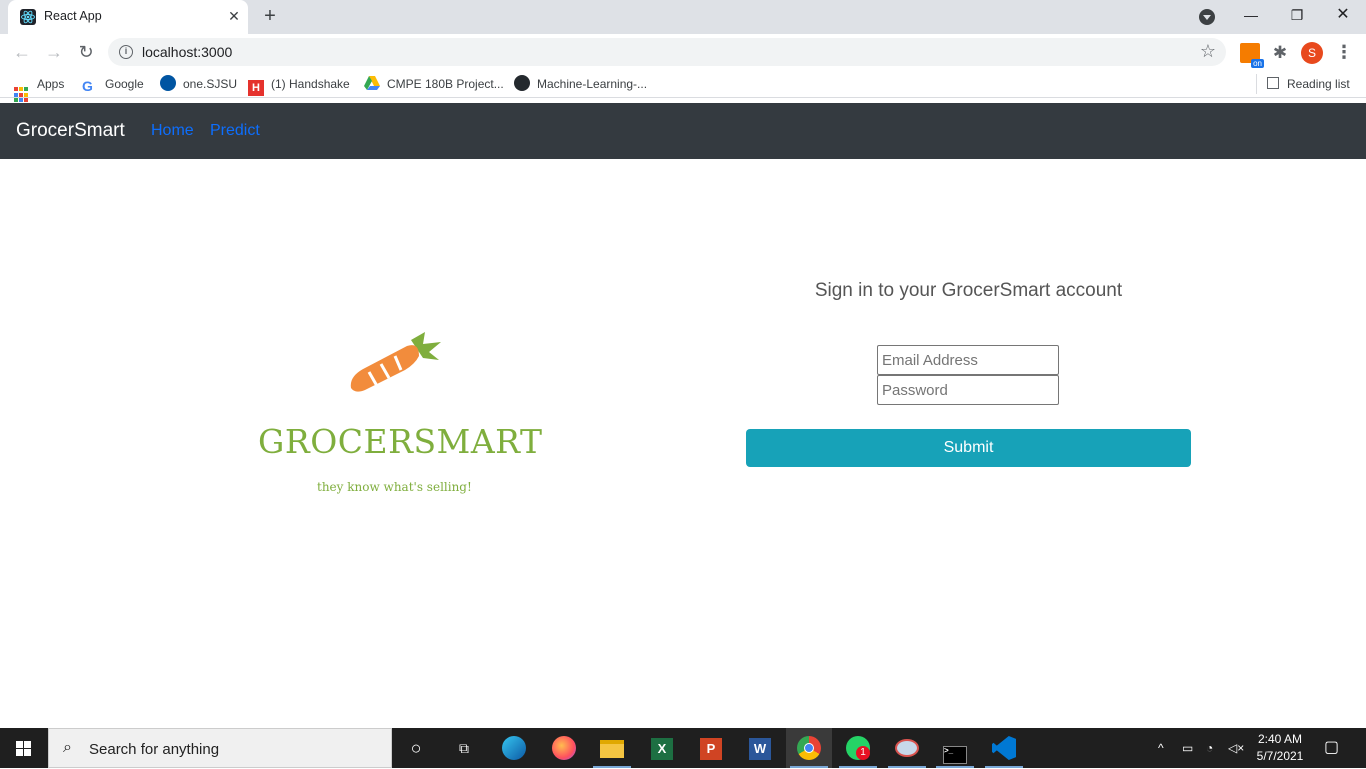 Image resolution: width=1366 pixels, height=769 pixels. Describe the element at coordinates (955, 755) in the screenshot. I see `terminal-icon: >_` at that location.